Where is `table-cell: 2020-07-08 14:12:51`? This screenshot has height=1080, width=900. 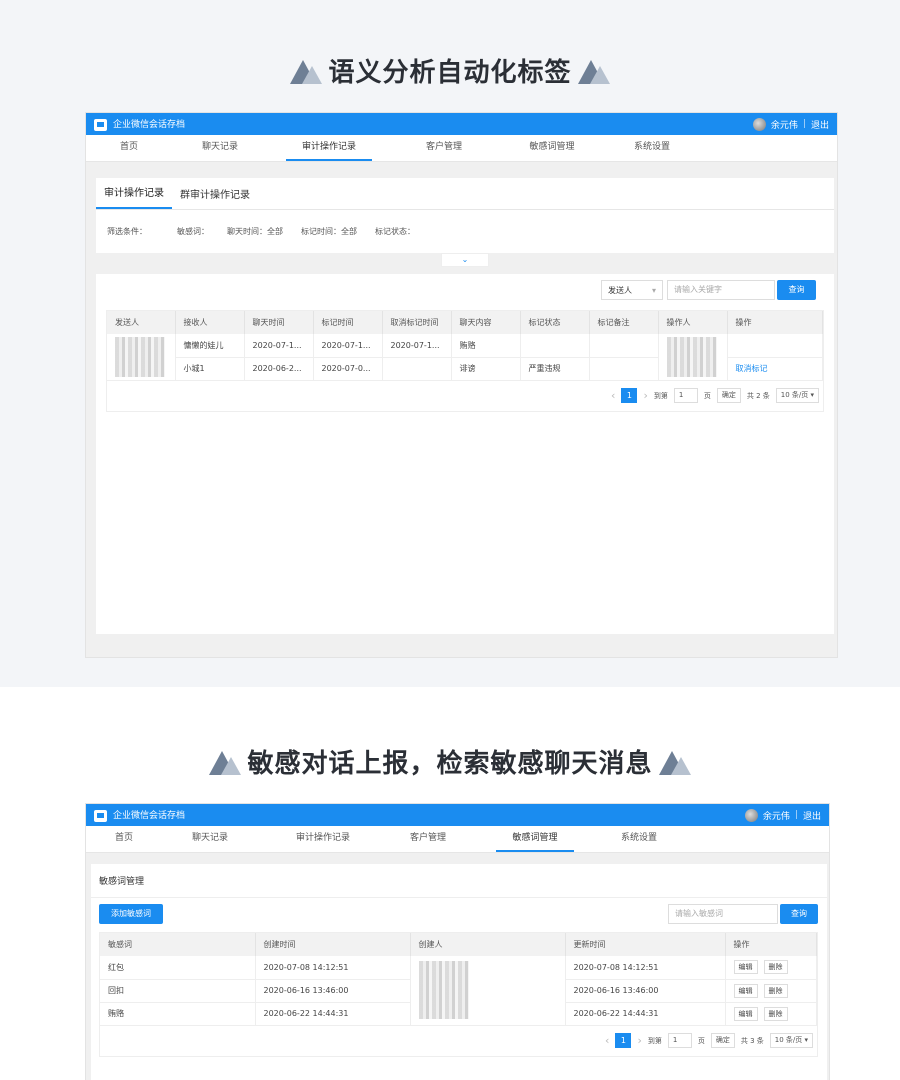 table-cell: 2020-07-08 14:12:51 is located at coordinates (333, 968).